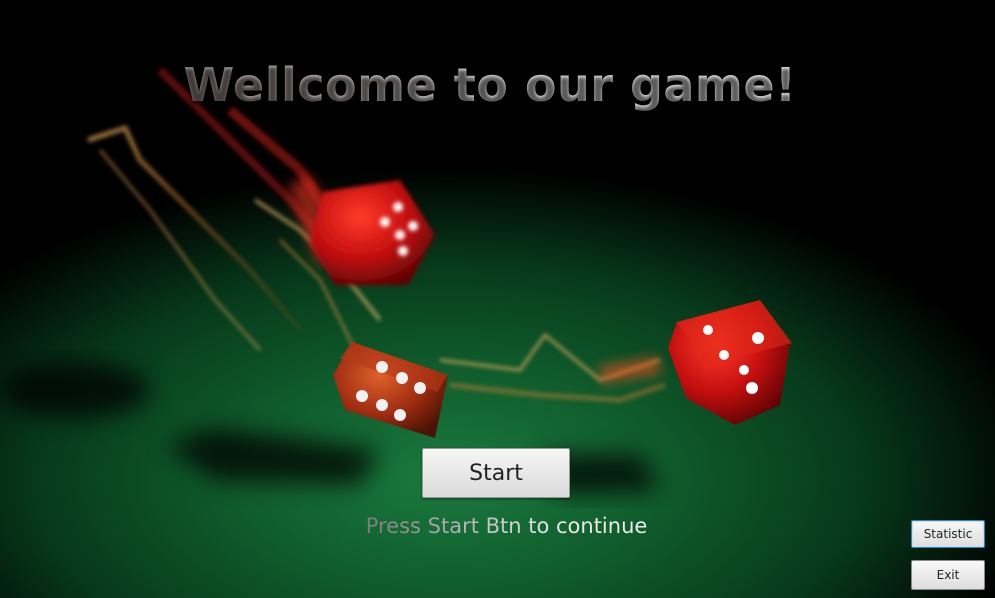 The image size is (995, 598). I want to click on dice-left, so click(390, 390).